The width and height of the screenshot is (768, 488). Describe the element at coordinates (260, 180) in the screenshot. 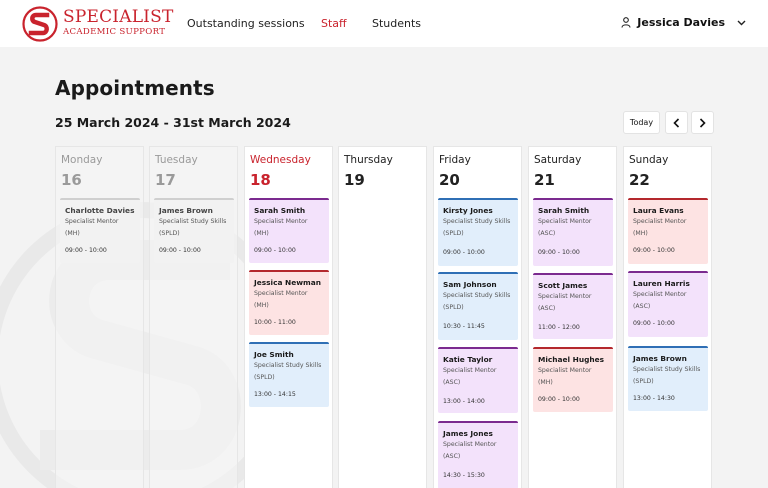

I see `day-number: 18` at that location.